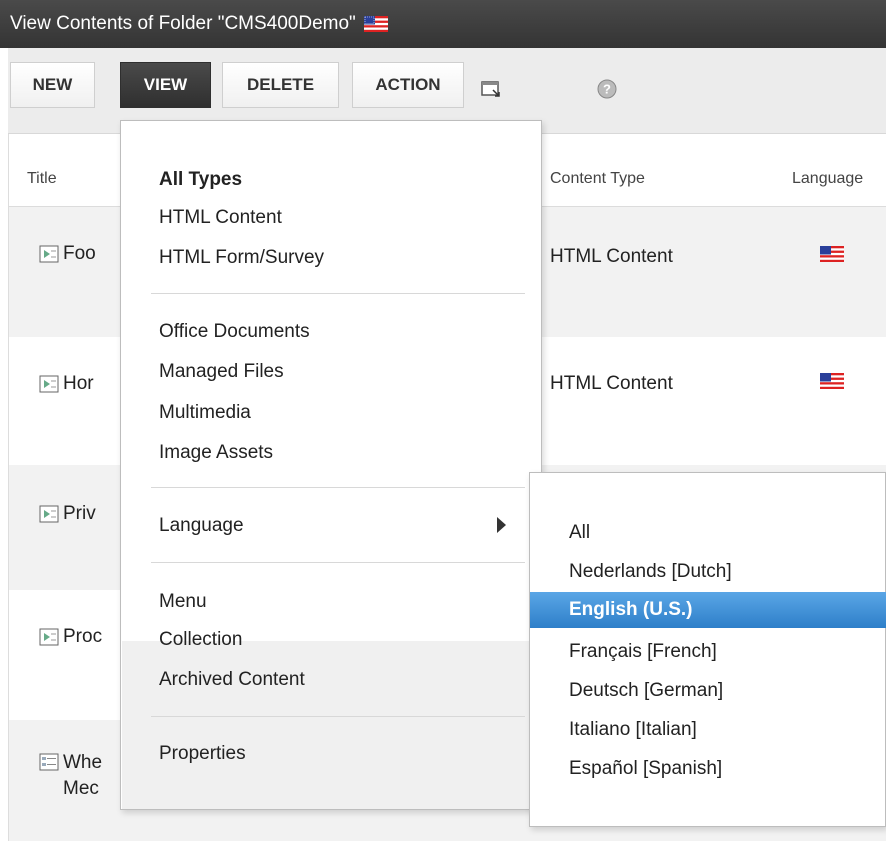  I want to click on submenu-arrow-icon, so click(501, 525).